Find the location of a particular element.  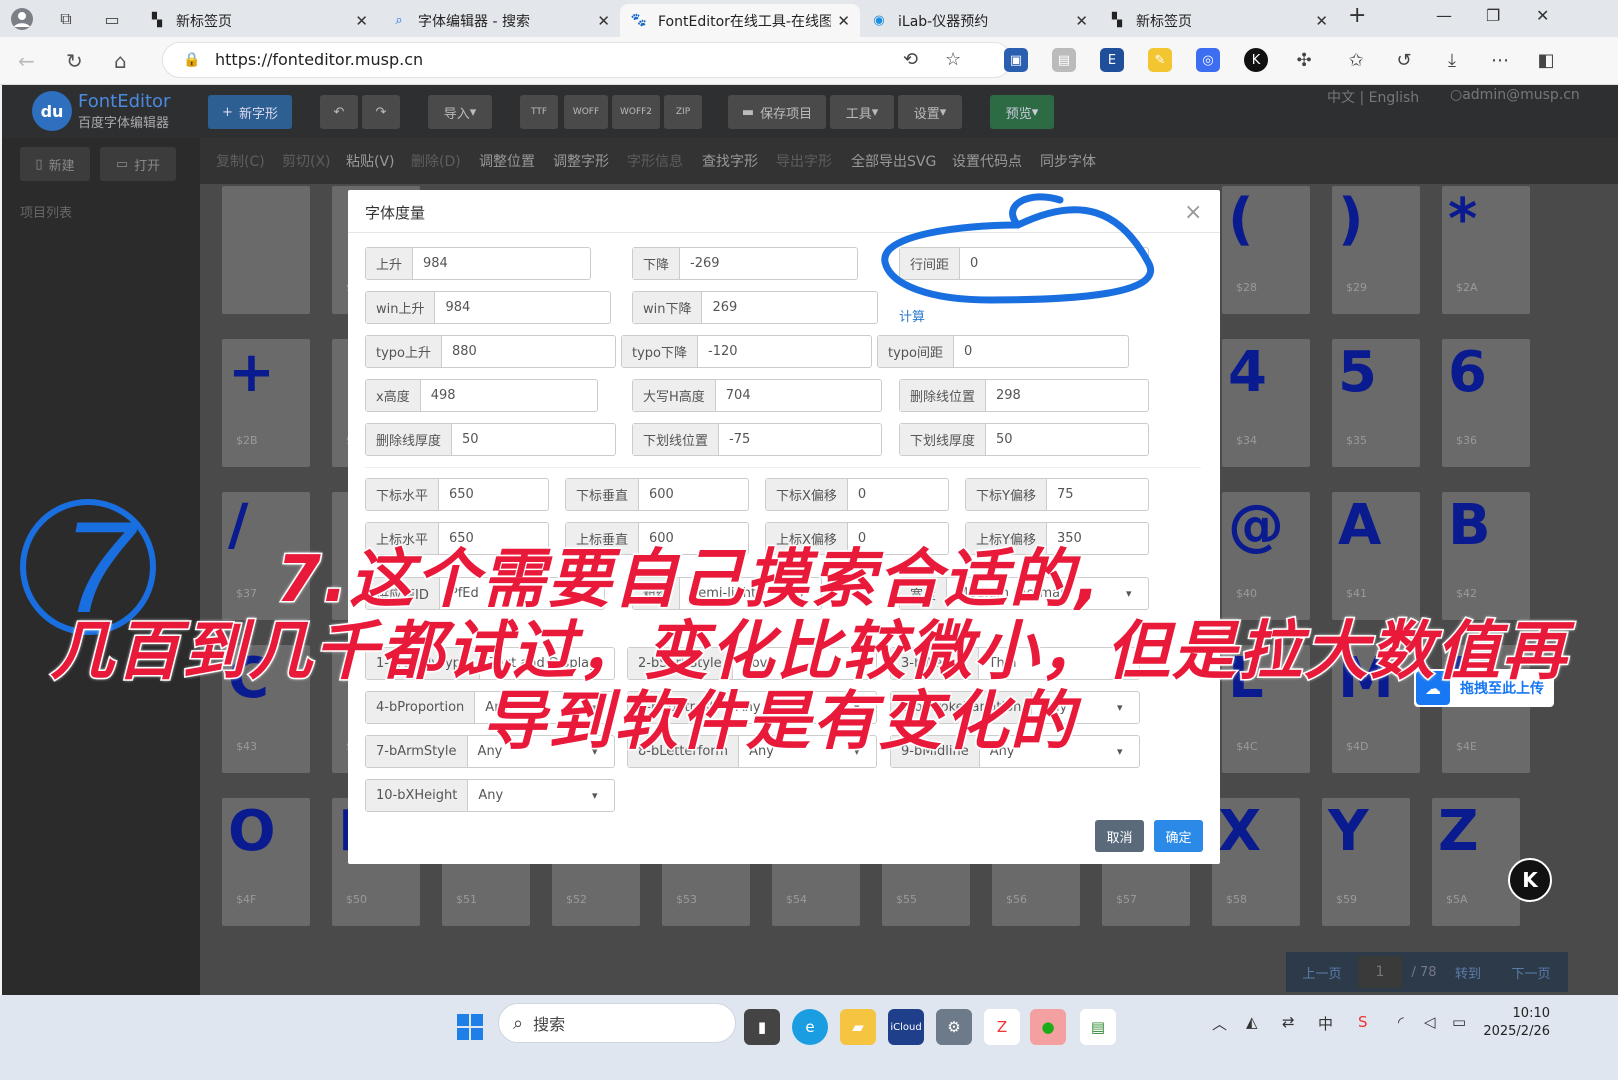

tray-s-icon: S is located at coordinates (1363, 1022).